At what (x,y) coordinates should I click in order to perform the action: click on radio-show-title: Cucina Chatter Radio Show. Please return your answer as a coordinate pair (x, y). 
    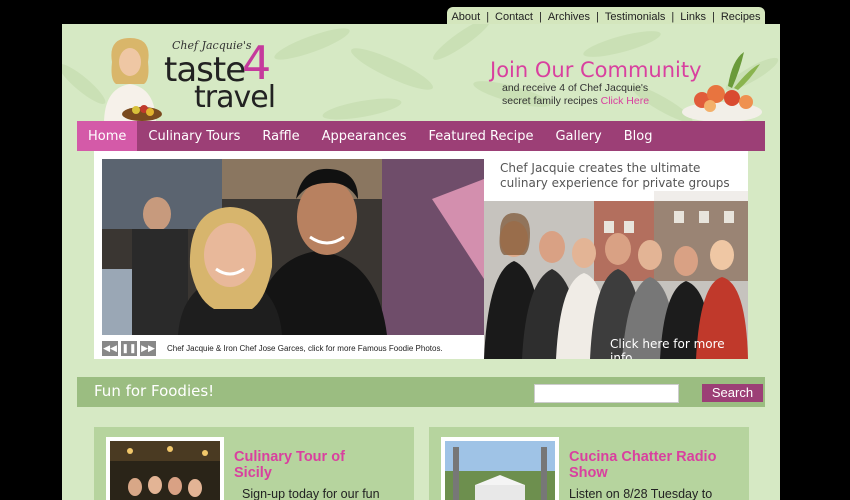
    Looking at the image, I should click on (642, 465).